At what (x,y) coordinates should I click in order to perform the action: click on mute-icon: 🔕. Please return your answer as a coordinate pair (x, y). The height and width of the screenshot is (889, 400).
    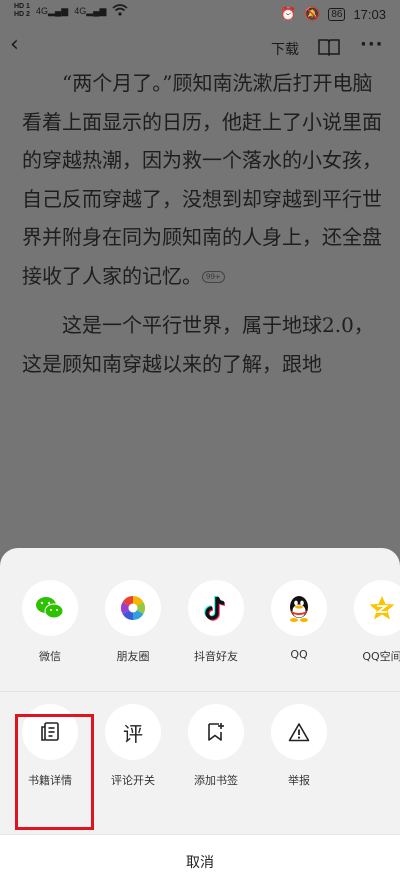
    Looking at the image, I should click on (312, 13).